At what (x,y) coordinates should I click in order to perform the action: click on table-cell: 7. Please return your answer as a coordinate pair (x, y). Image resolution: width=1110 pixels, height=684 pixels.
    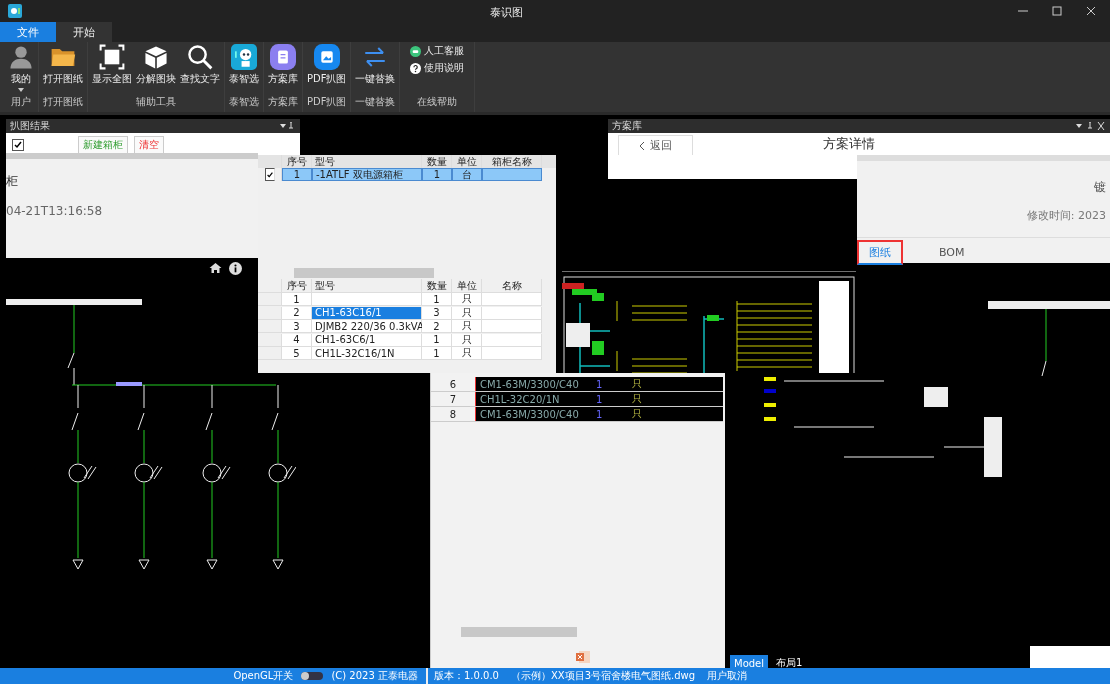
    Looking at the image, I should click on (453, 399).